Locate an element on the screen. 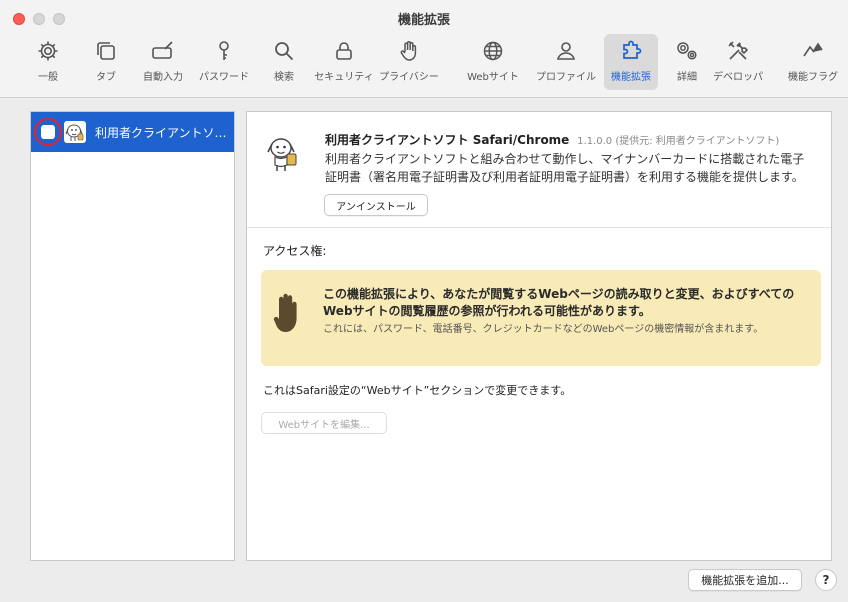 This screenshot has height=602, width=848. tab-search: 検索 is located at coordinates (284, 62).